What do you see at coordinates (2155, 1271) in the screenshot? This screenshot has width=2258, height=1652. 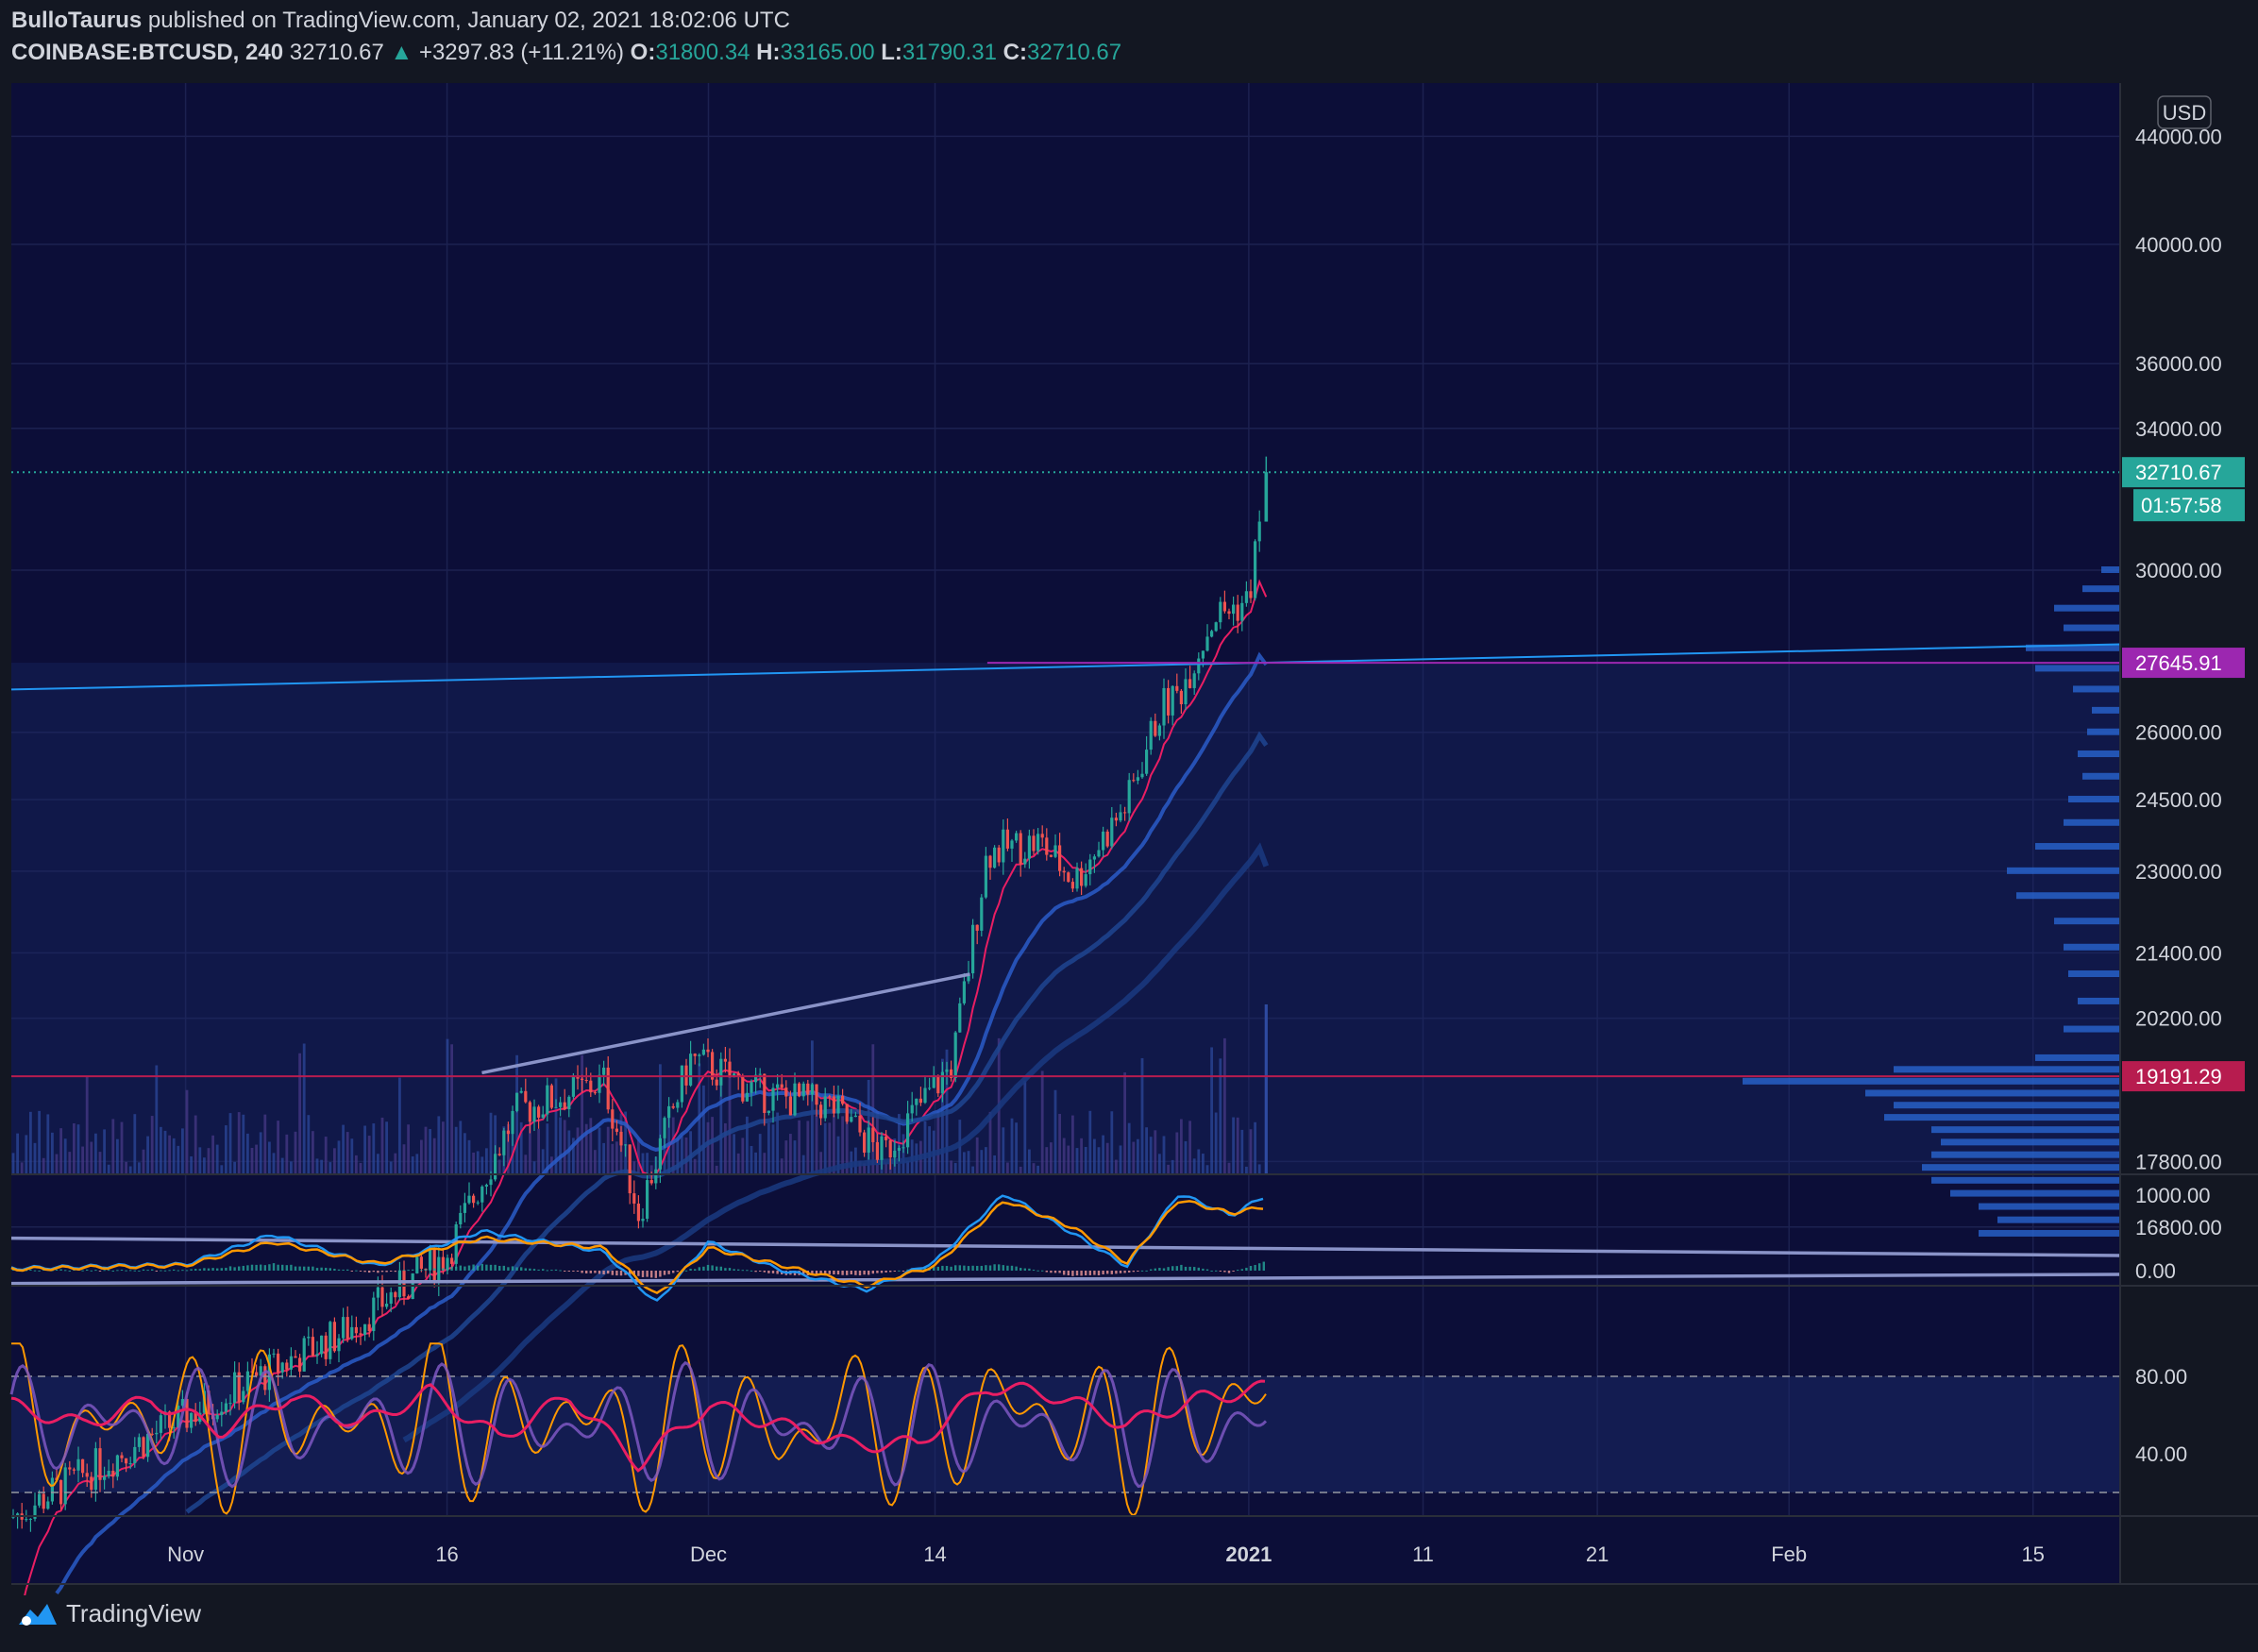 I see `macd-tick-label: 0.00` at bounding box center [2155, 1271].